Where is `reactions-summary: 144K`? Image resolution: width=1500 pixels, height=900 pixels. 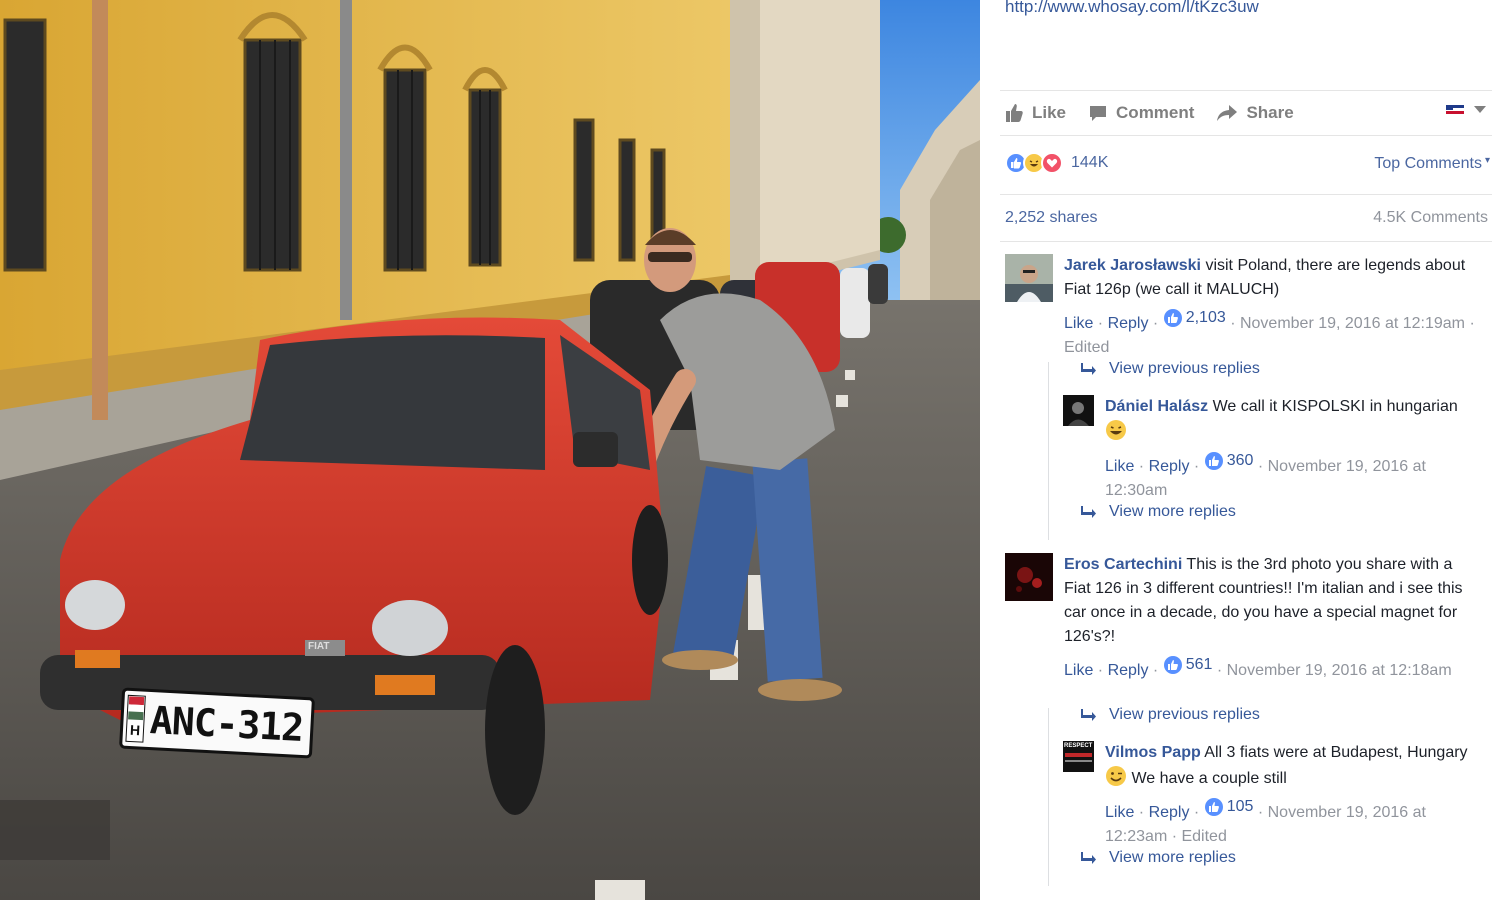 reactions-summary: 144K is located at coordinates (1056, 163).